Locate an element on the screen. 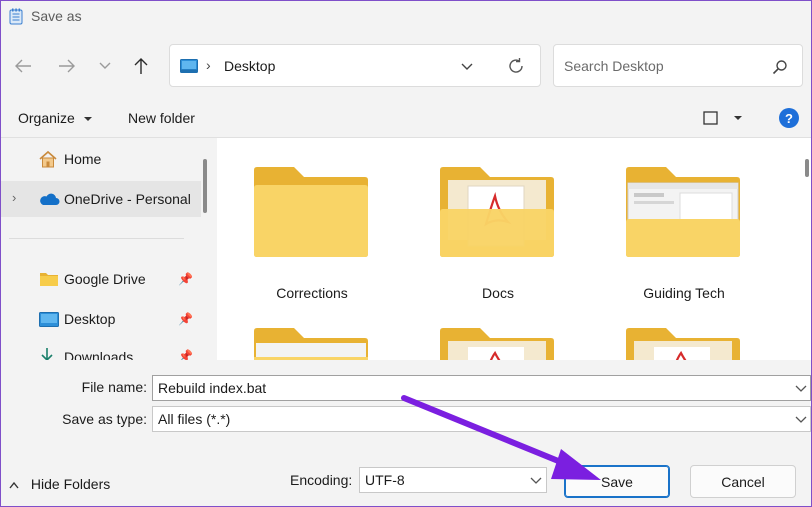  hide-folders-label: Hide Folders is located at coordinates (70, 484).